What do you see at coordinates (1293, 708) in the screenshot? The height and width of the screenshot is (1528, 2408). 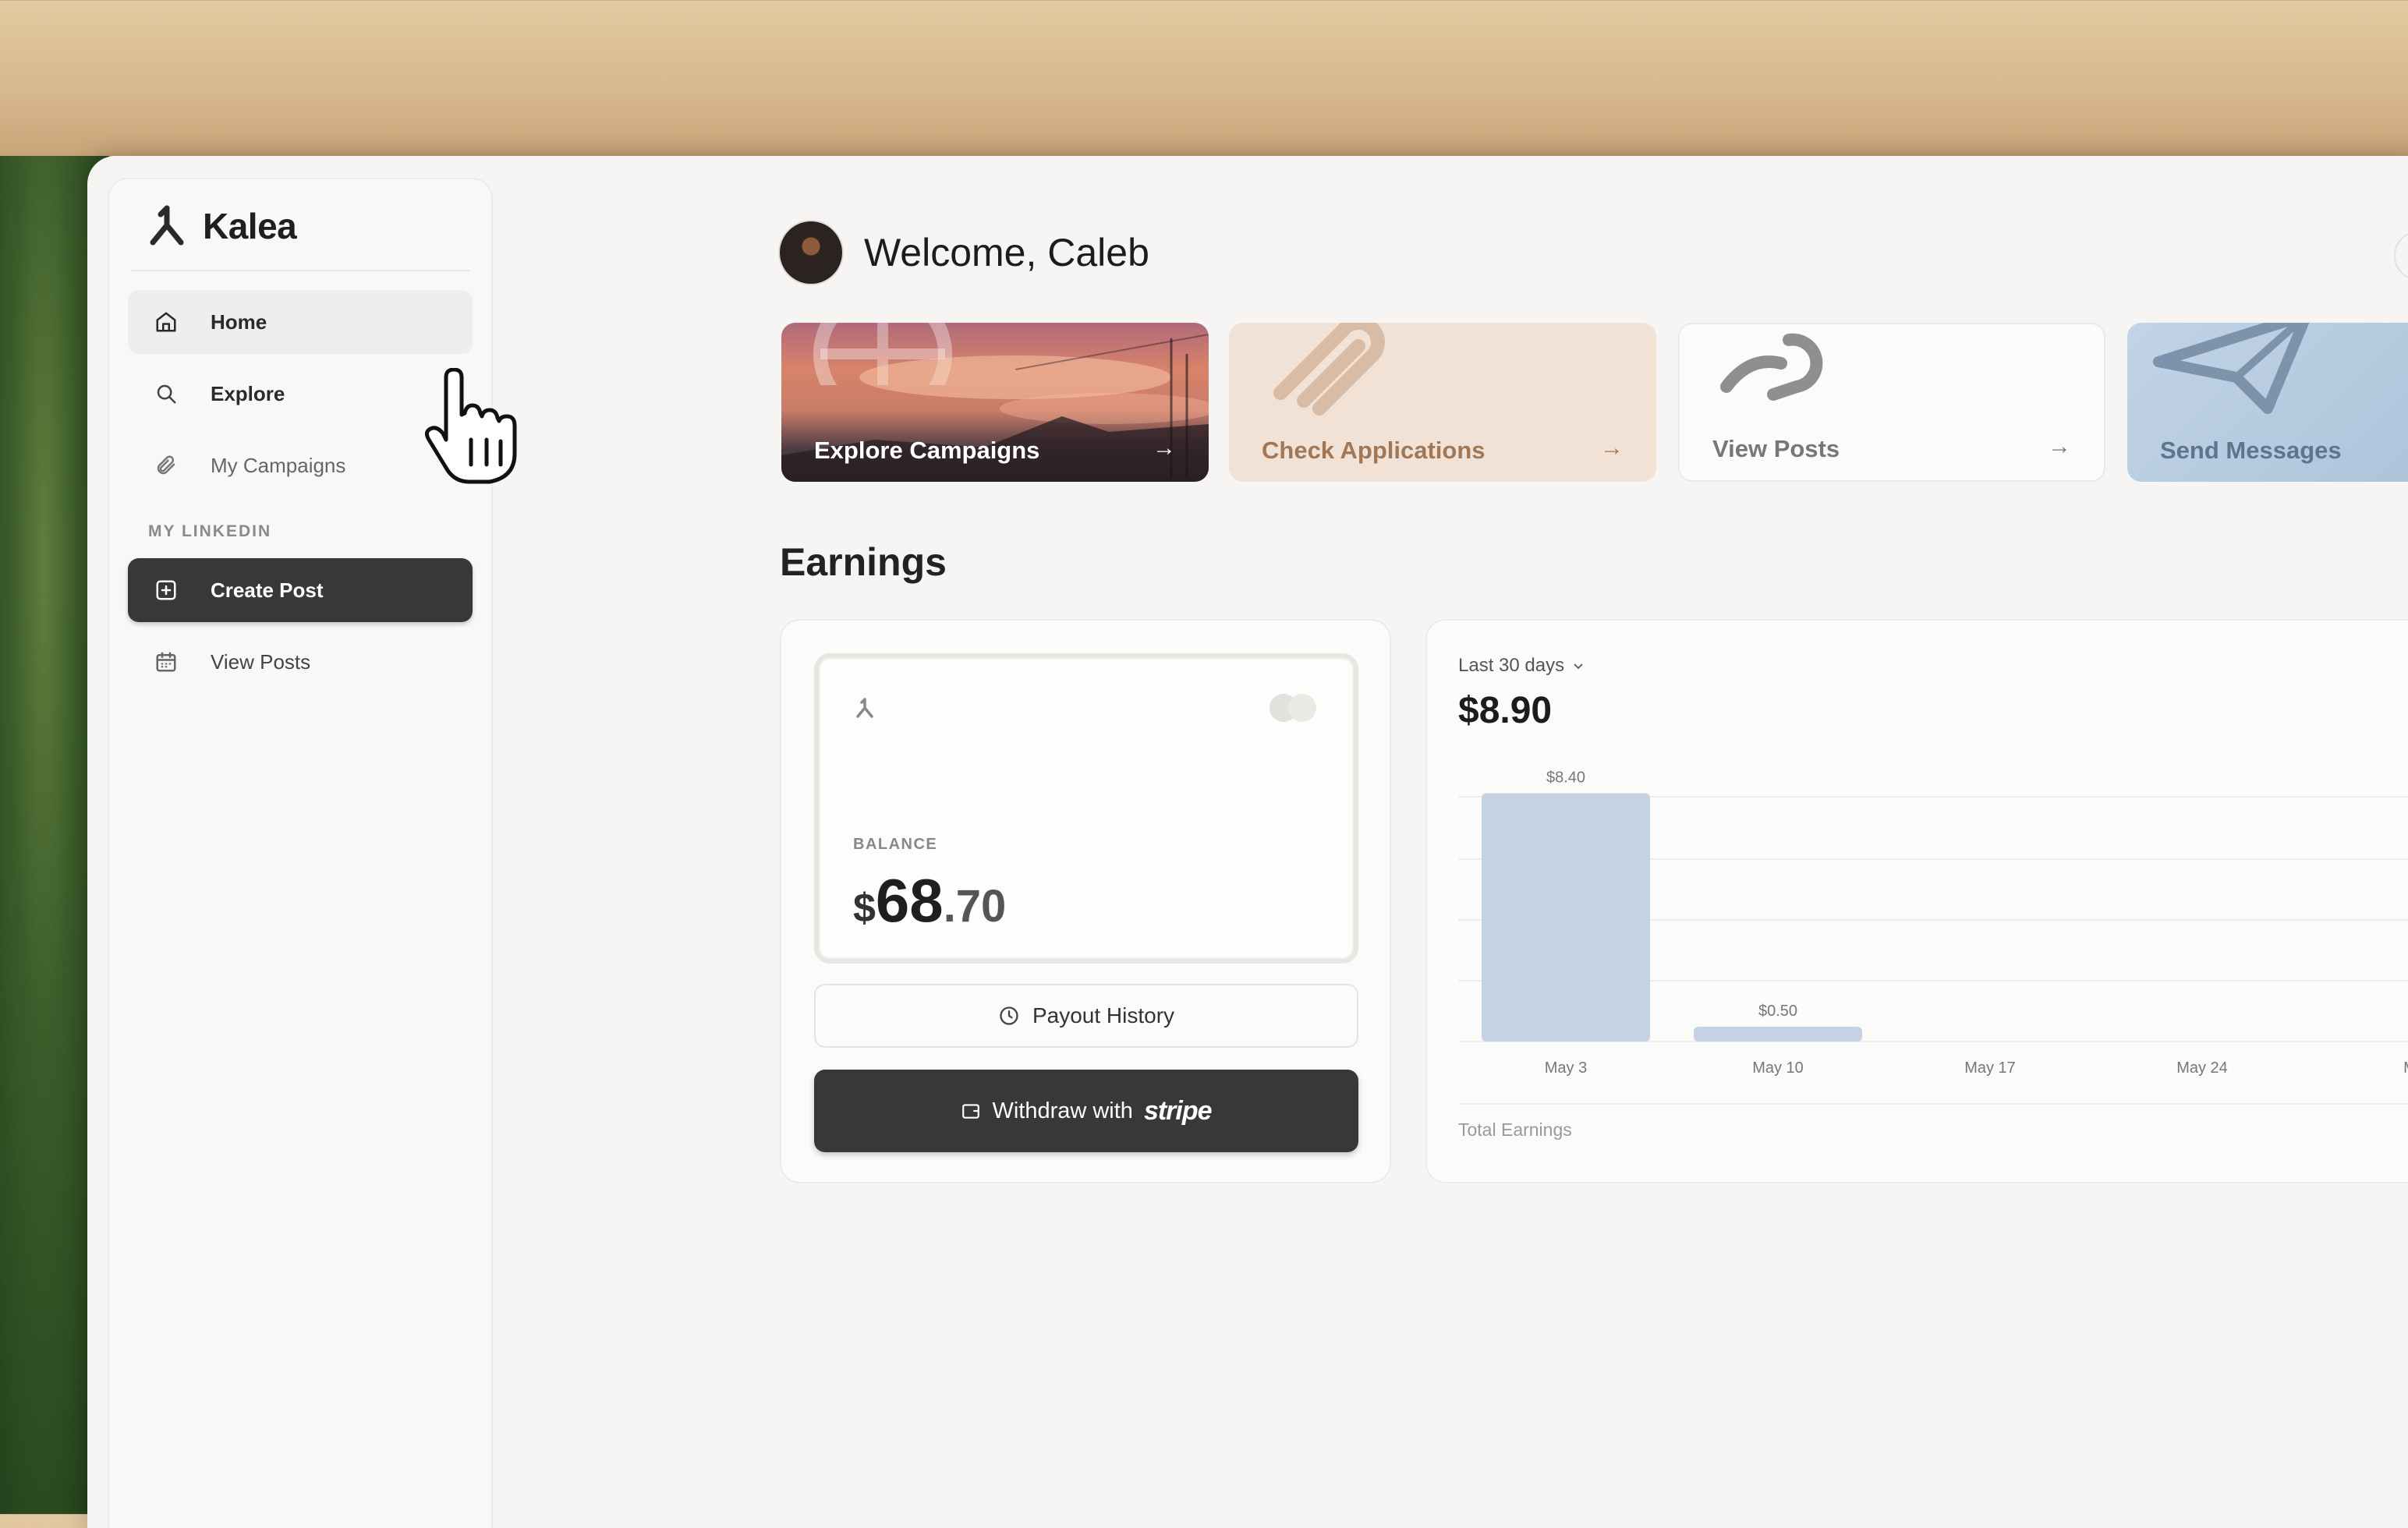 I see `card-chip-icon` at bounding box center [1293, 708].